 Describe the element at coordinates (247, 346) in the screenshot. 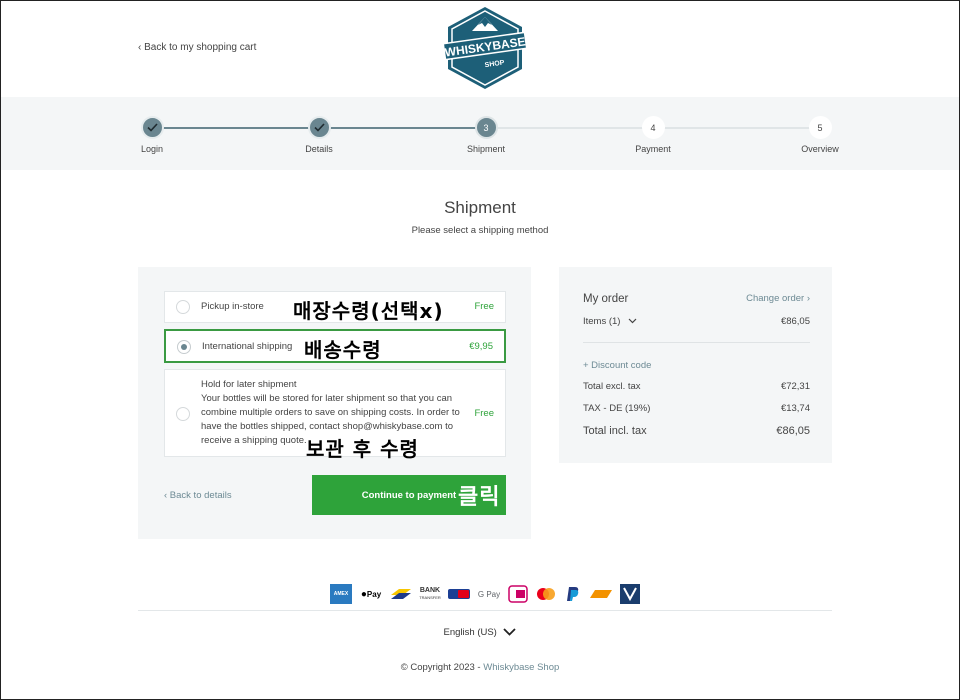

I see `option-name: International shipping` at that location.